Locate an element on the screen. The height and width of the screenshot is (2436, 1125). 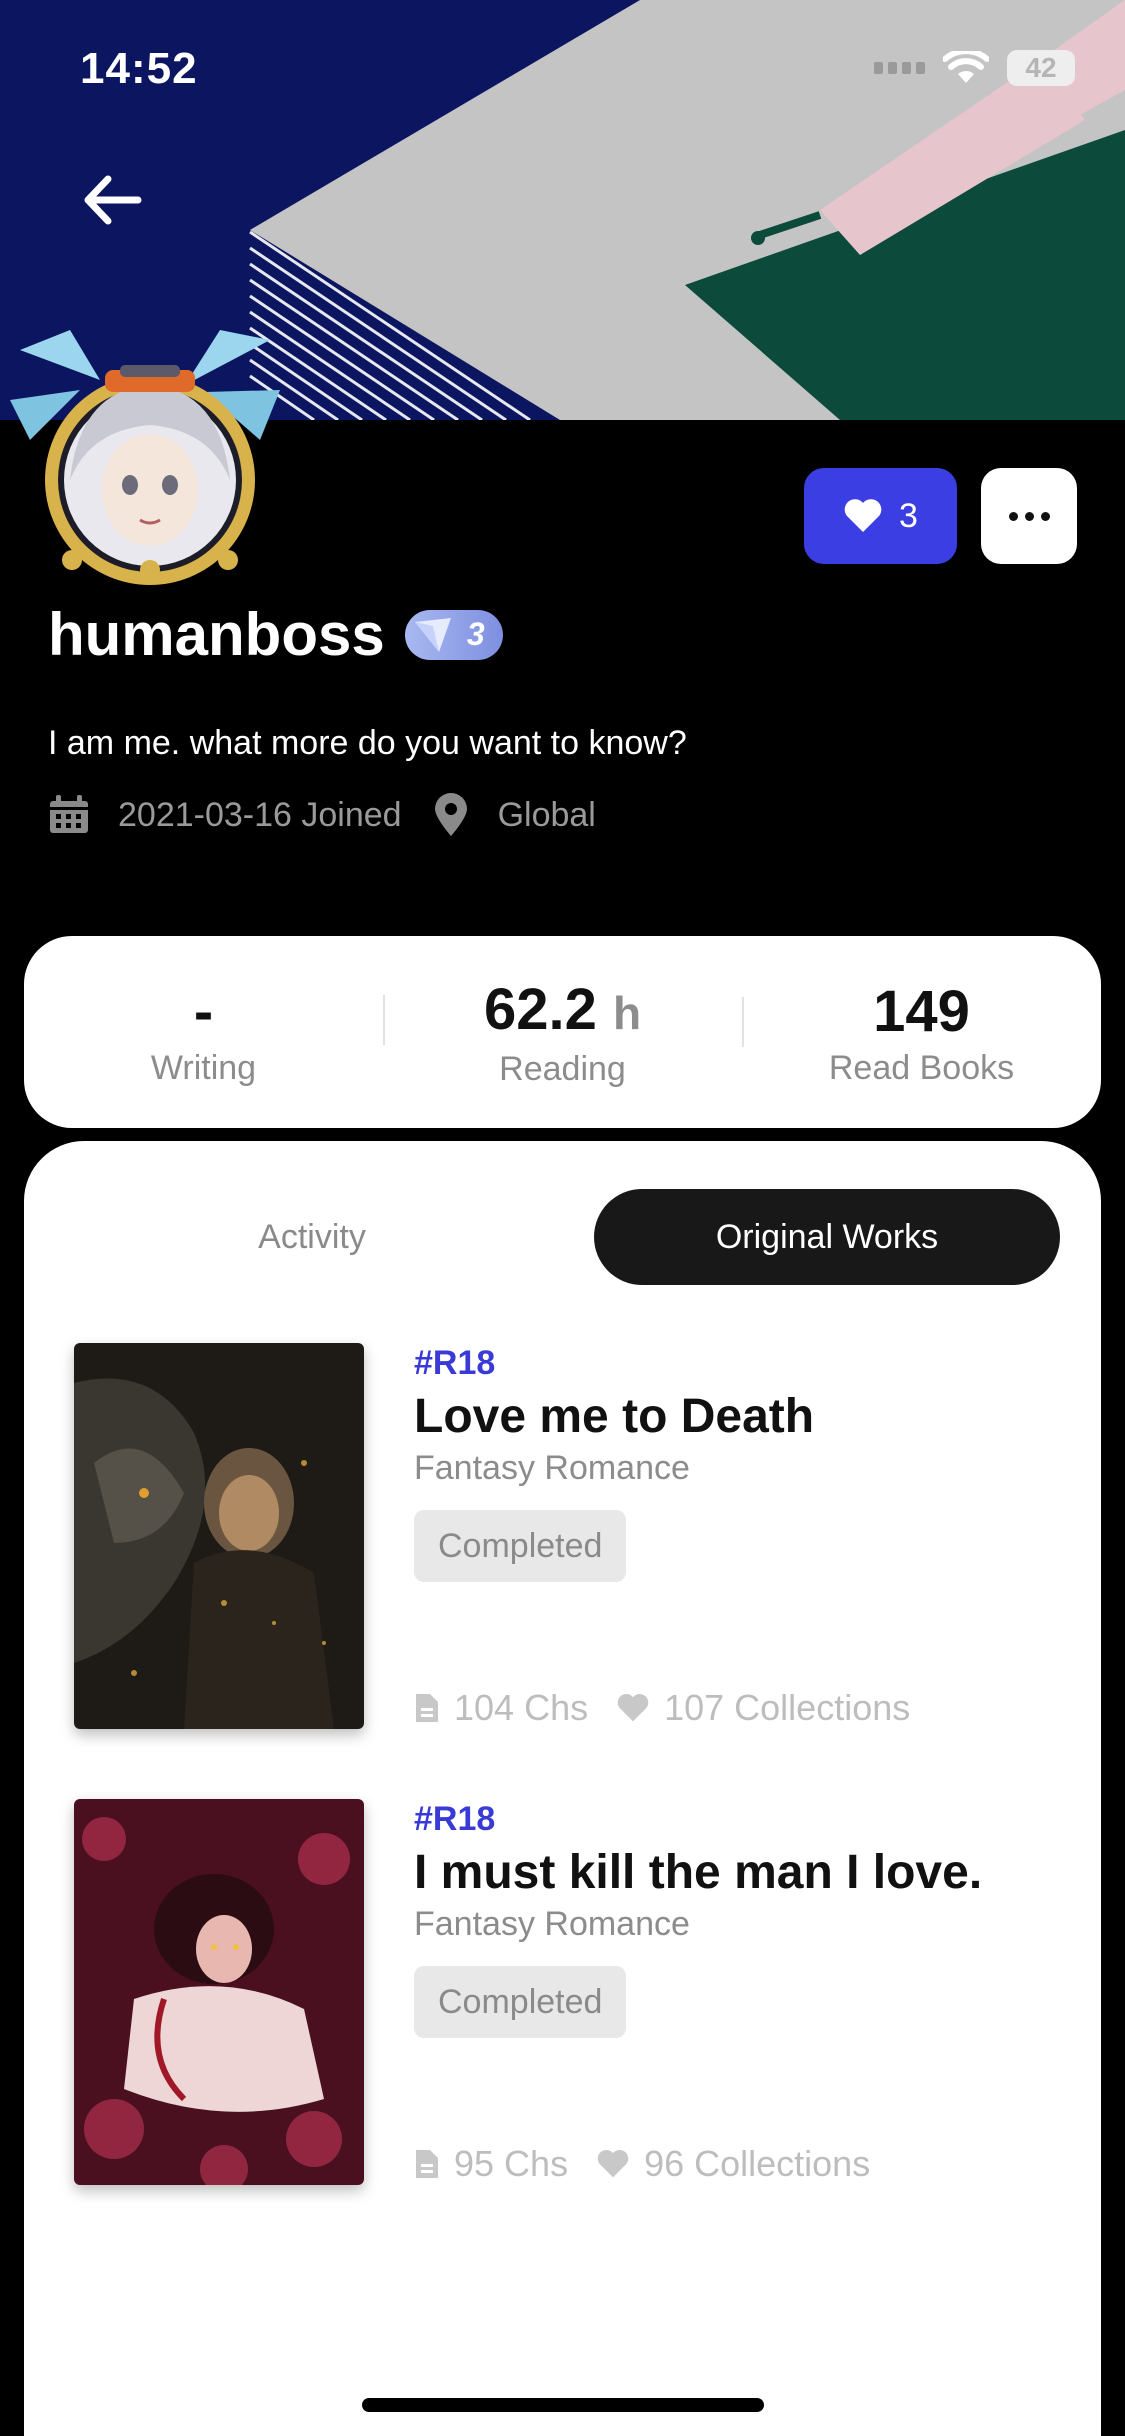
level-badge: 3 is located at coordinates (453, 634).